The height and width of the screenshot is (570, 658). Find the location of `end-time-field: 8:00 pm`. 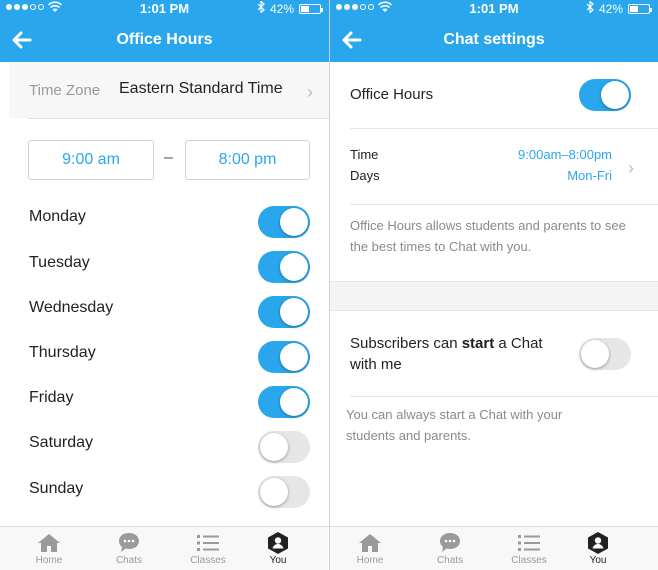

end-time-field: 8:00 pm is located at coordinates (247, 160).